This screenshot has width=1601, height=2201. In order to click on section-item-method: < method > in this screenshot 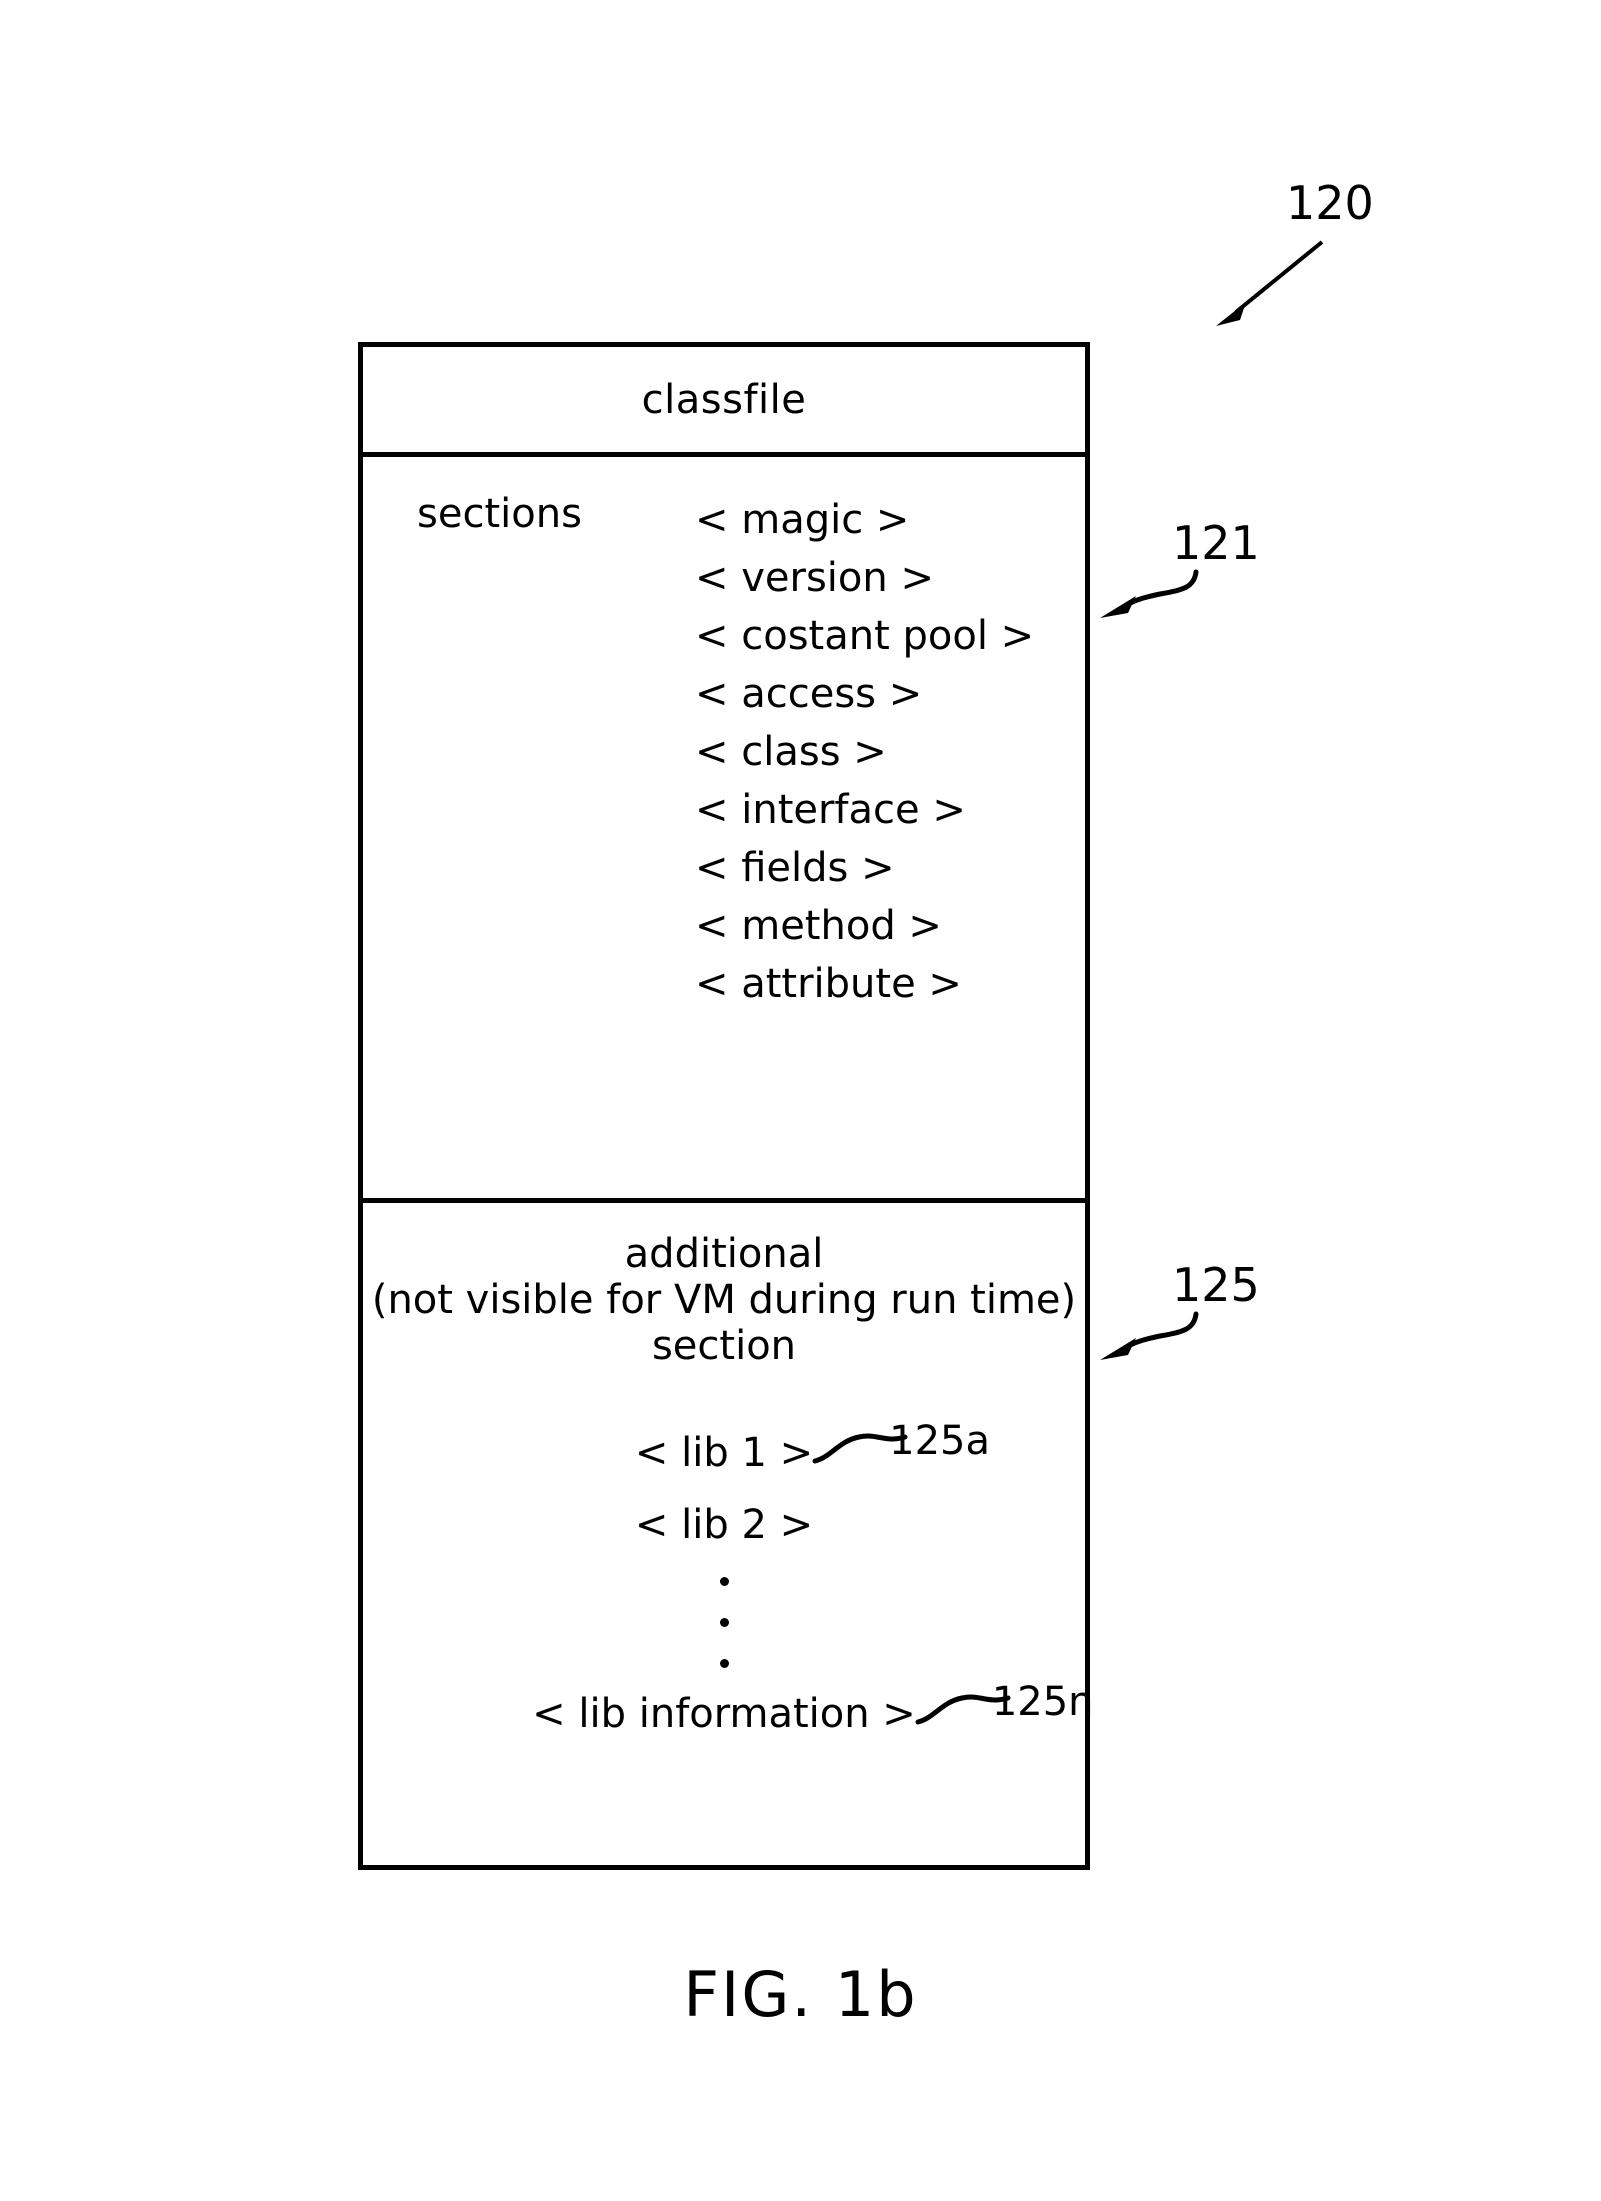, I will do `click(818, 926)`.